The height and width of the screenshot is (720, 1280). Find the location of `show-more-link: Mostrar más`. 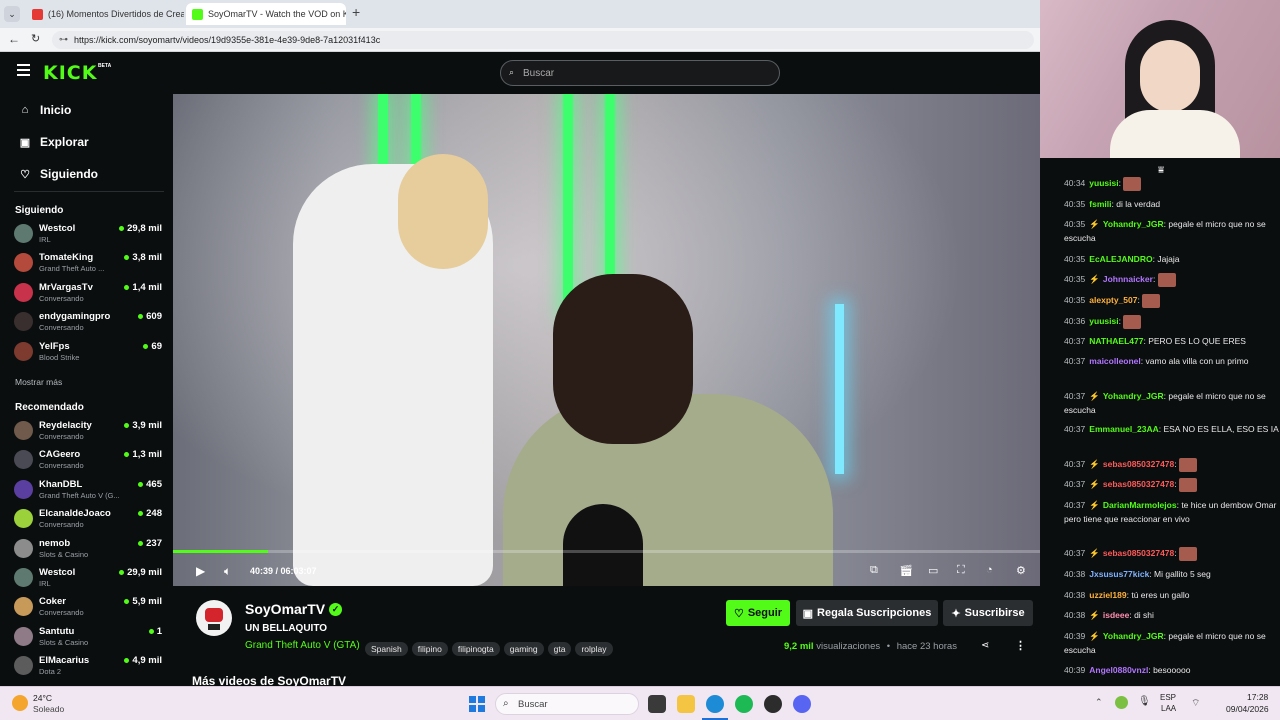

show-more-link: Mostrar más is located at coordinates (38, 382).